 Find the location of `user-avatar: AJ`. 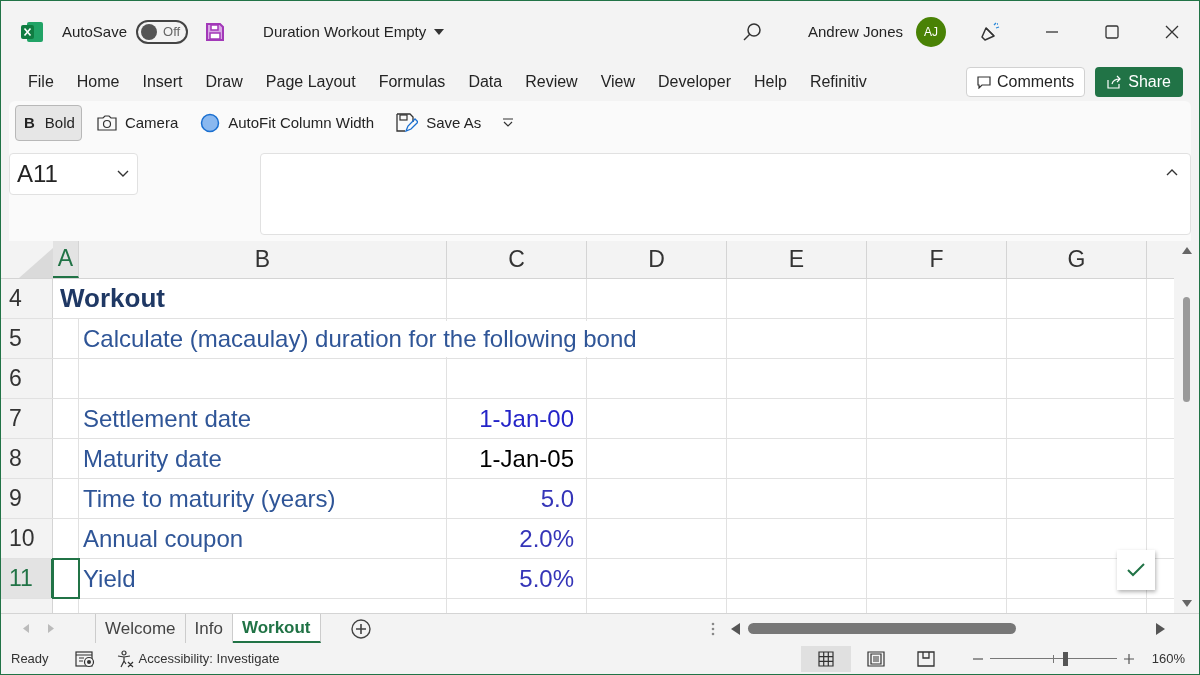

user-avatar: AJ is located at coordinates (931, 32).